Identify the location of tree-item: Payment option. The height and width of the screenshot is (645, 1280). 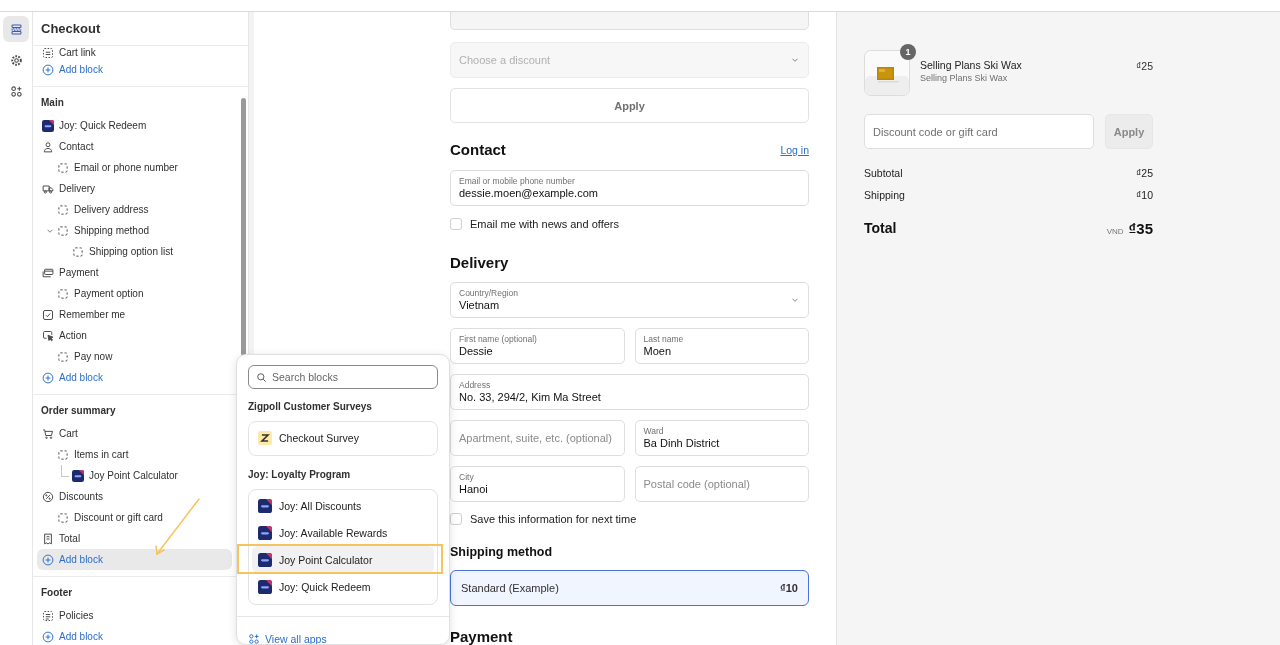
(140, 293).